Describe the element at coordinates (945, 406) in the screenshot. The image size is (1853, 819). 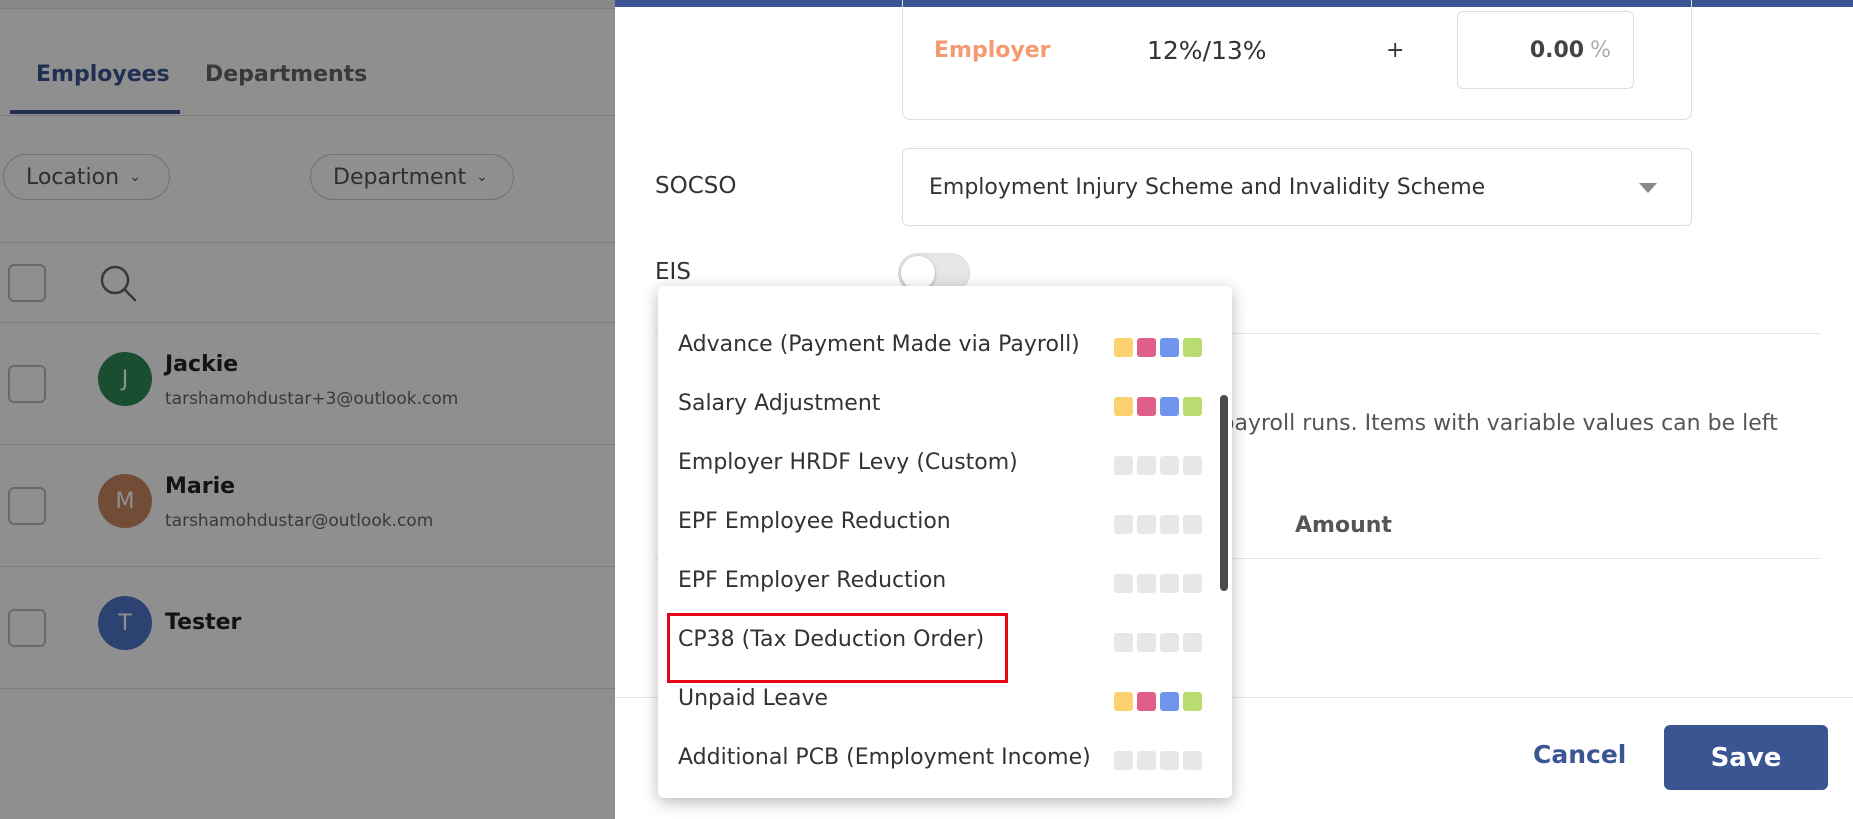
I see `dropdown-item-salary-adjustment: Salary Adjustment` at that location.